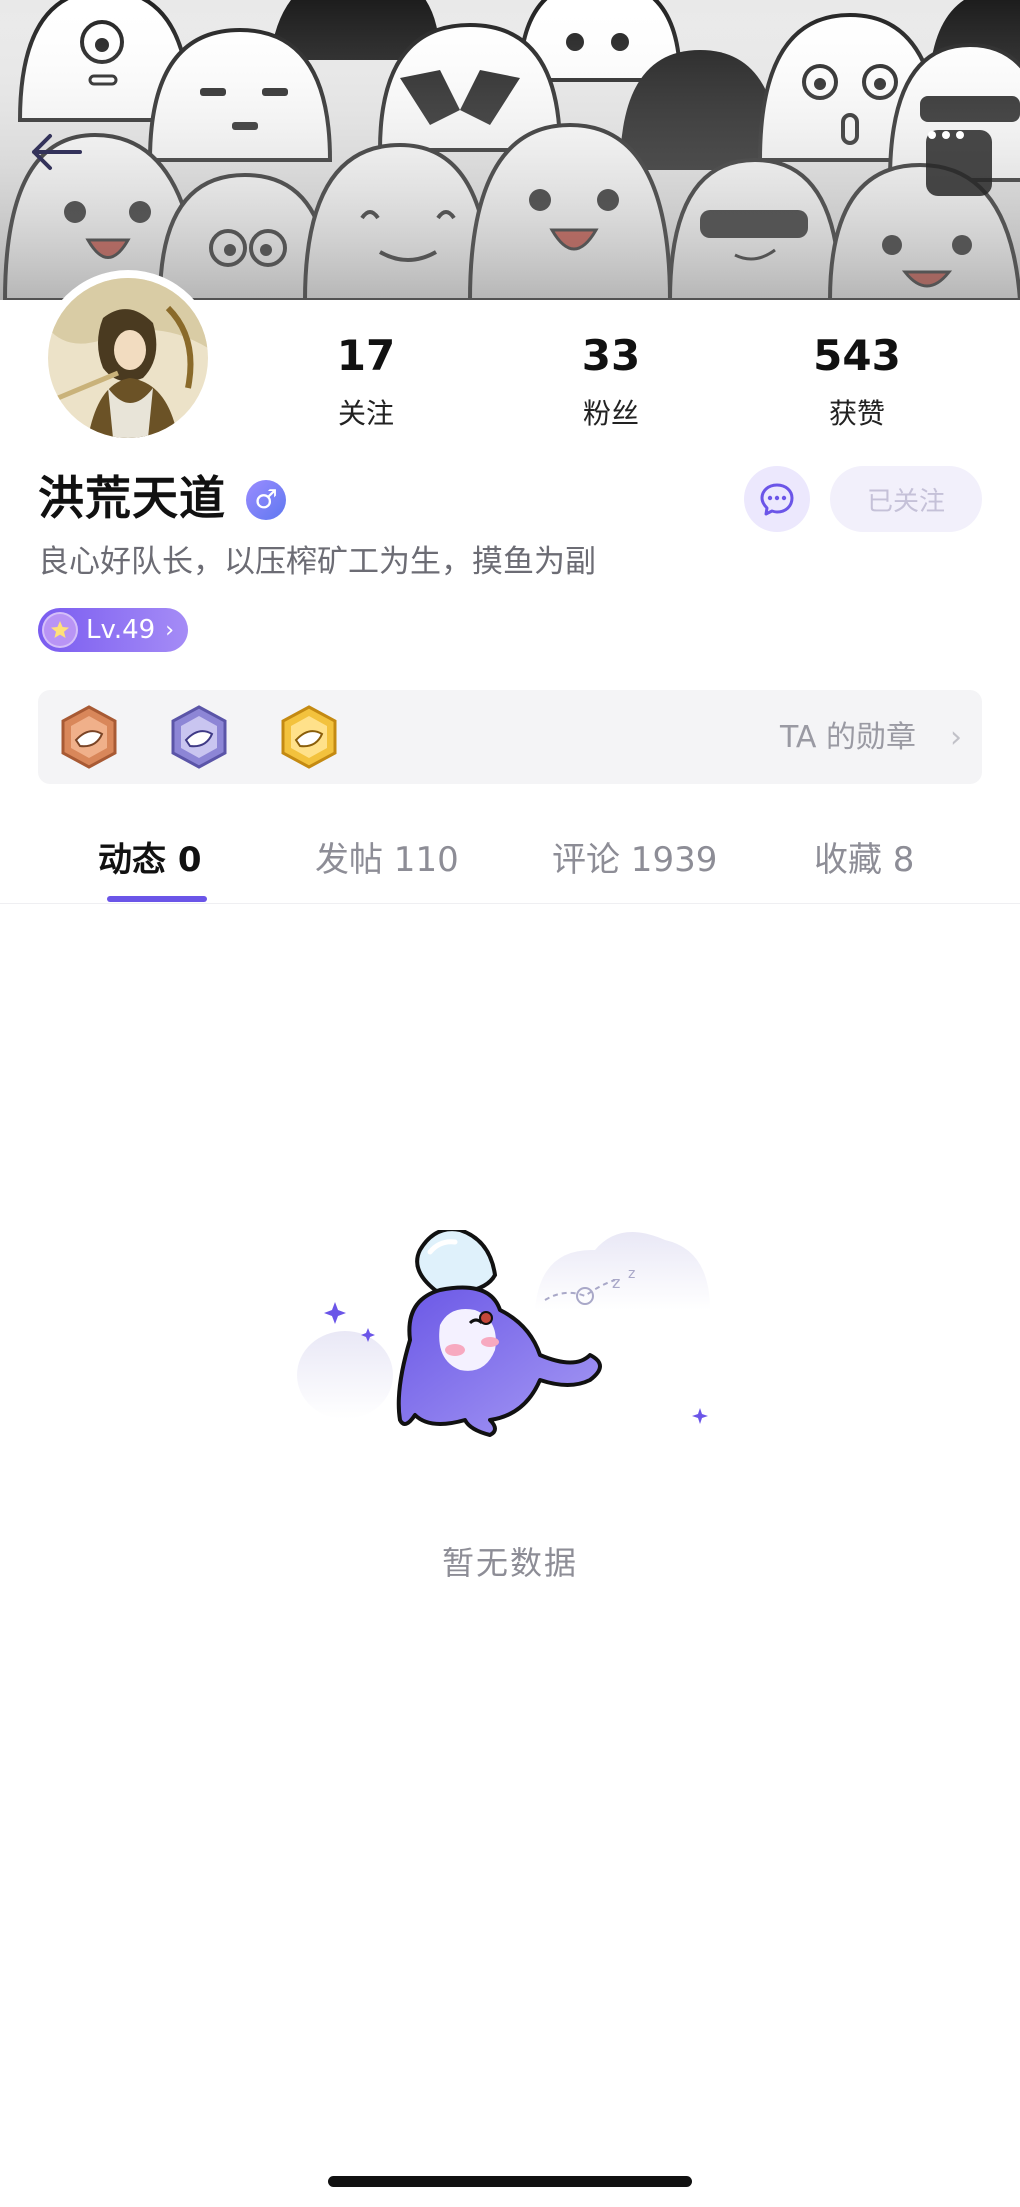 This screenshot has width=1020, height=2207. I want to click on message-button, so click(777, 499).